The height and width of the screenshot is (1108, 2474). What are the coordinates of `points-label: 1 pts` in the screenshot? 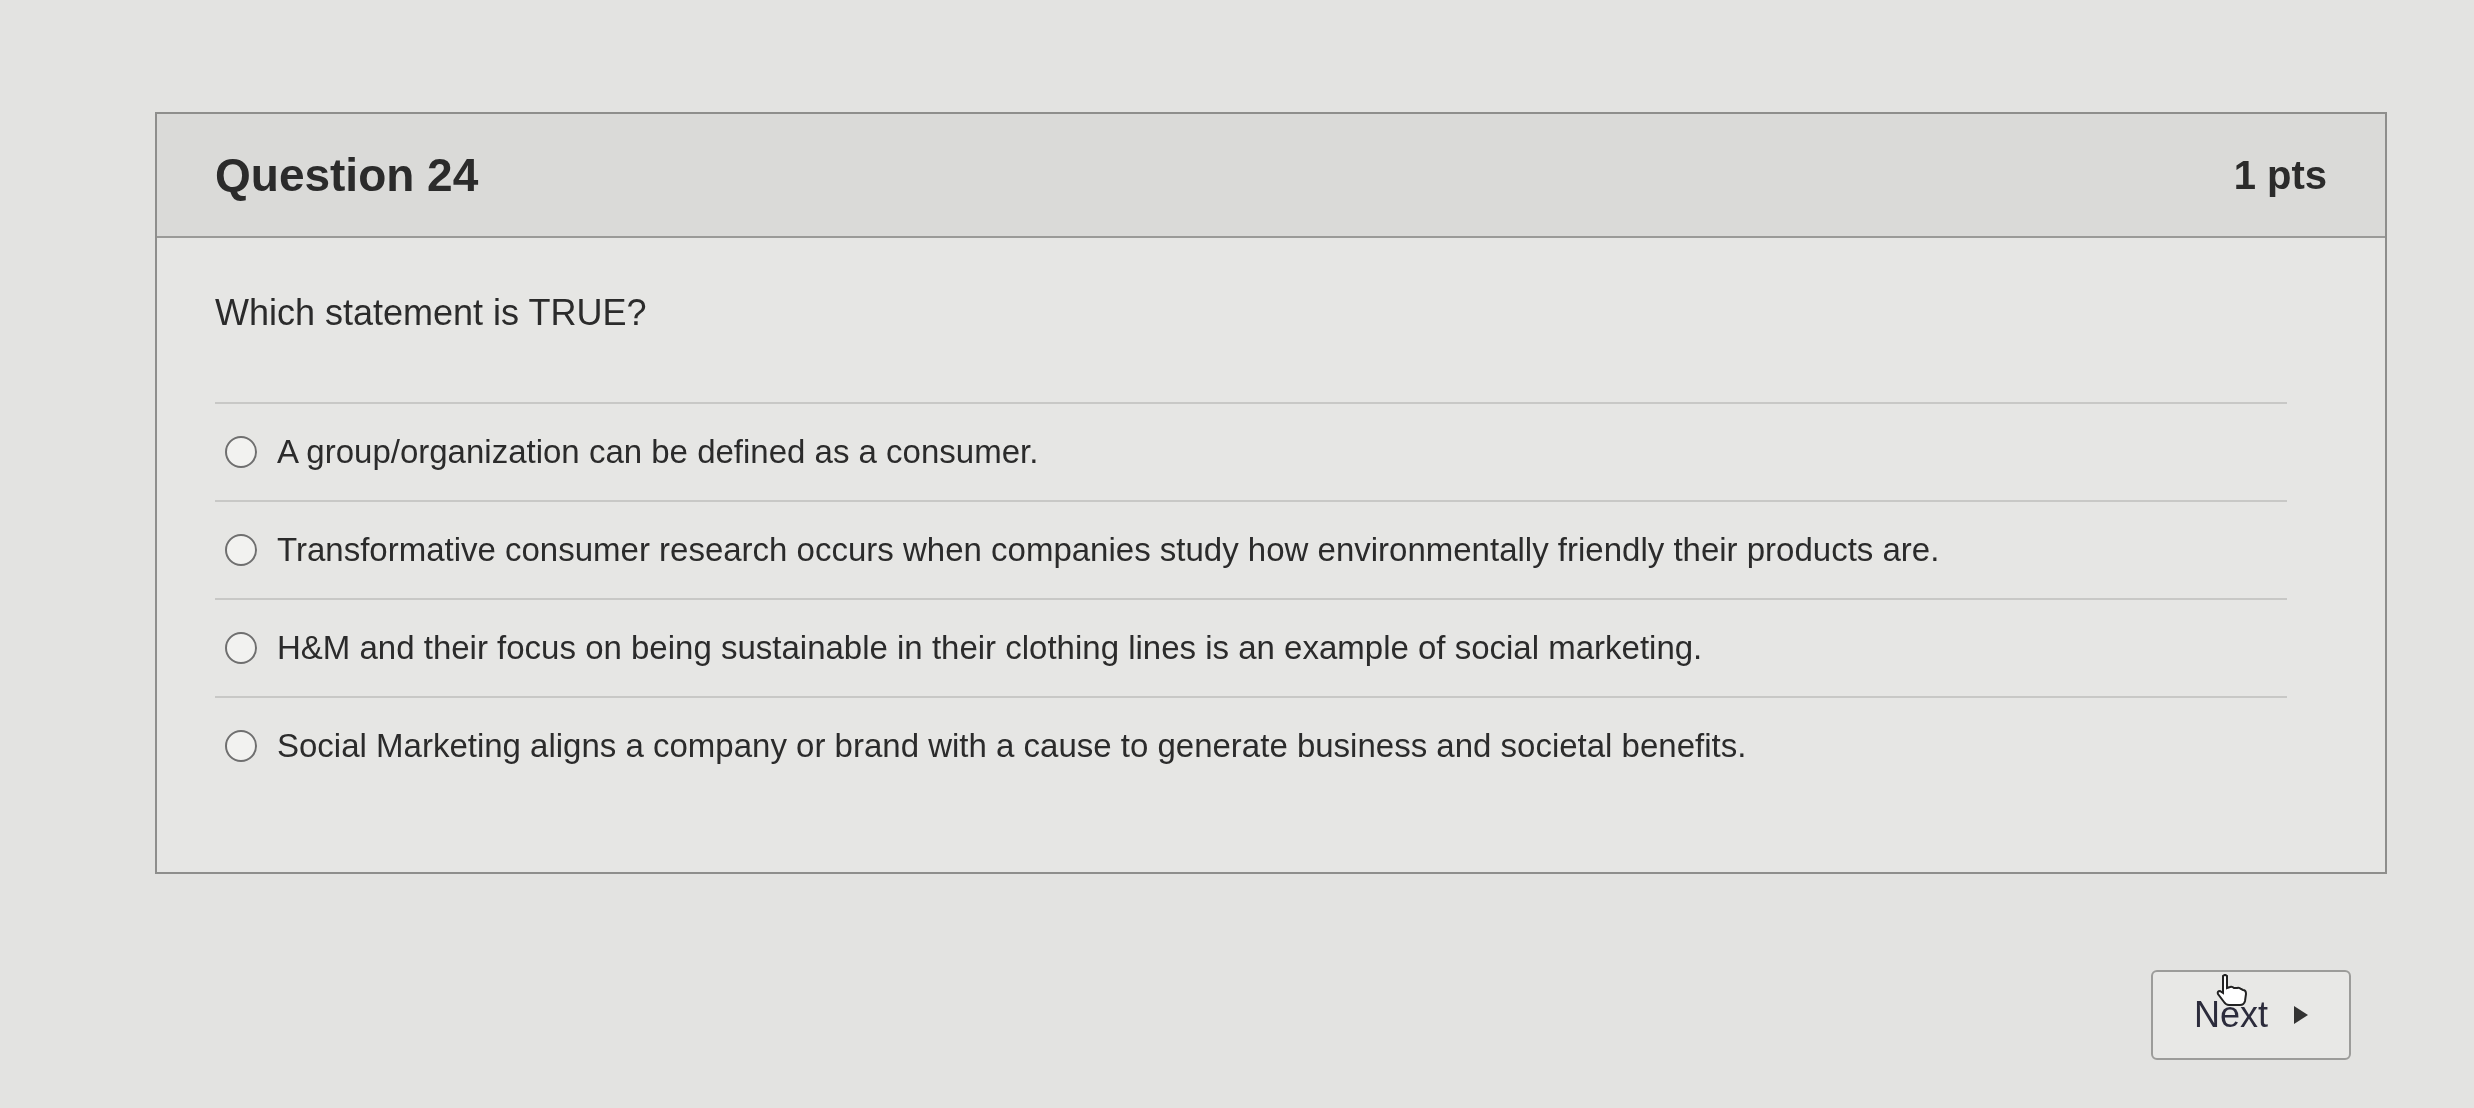 It's located at (2280, 175).